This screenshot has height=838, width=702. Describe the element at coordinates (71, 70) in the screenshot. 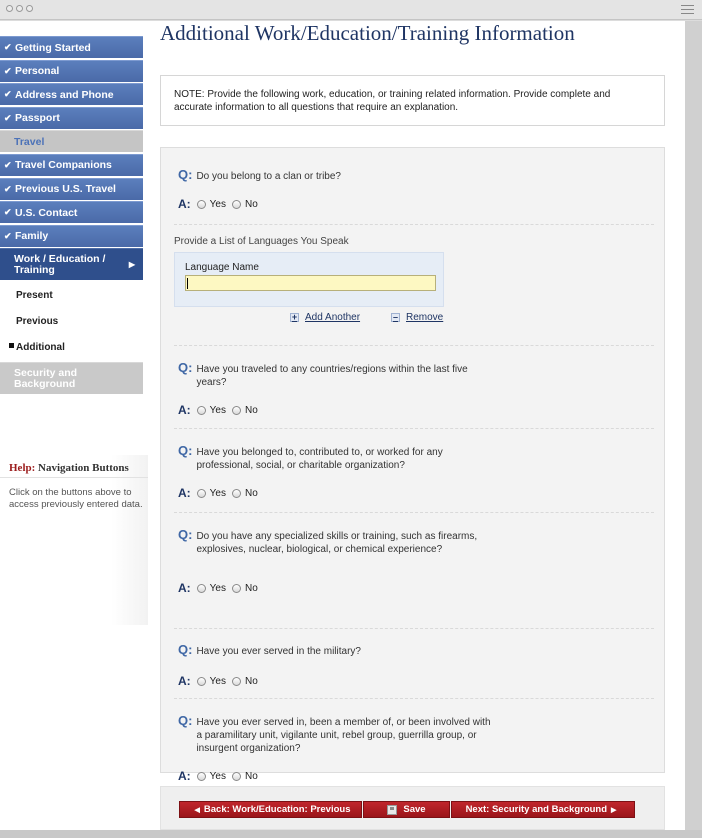

I see `nav-item-personal: ✔ Personal` at that location.